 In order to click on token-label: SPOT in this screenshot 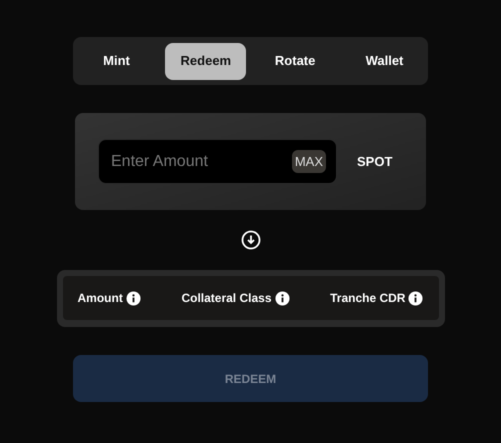, I will do `click(374, 161)`.